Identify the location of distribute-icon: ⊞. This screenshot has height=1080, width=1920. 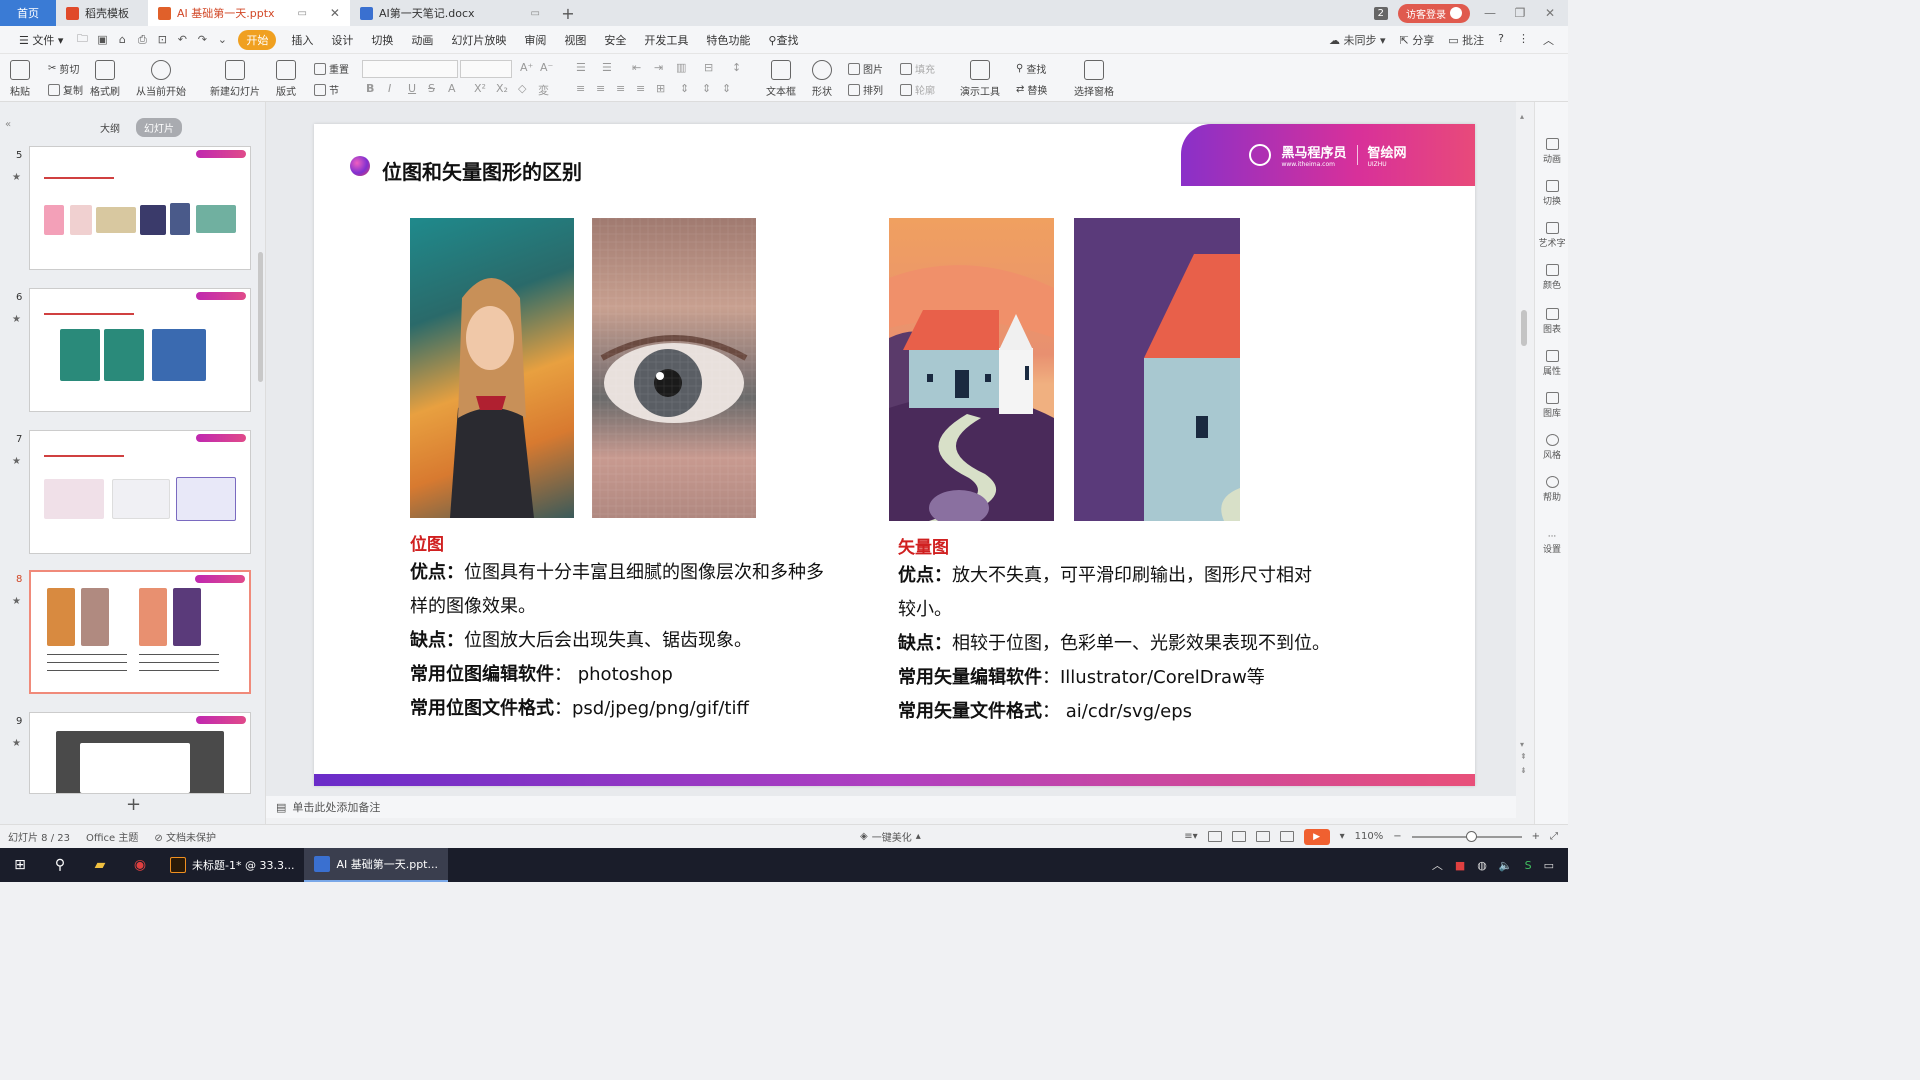
(660, 88).